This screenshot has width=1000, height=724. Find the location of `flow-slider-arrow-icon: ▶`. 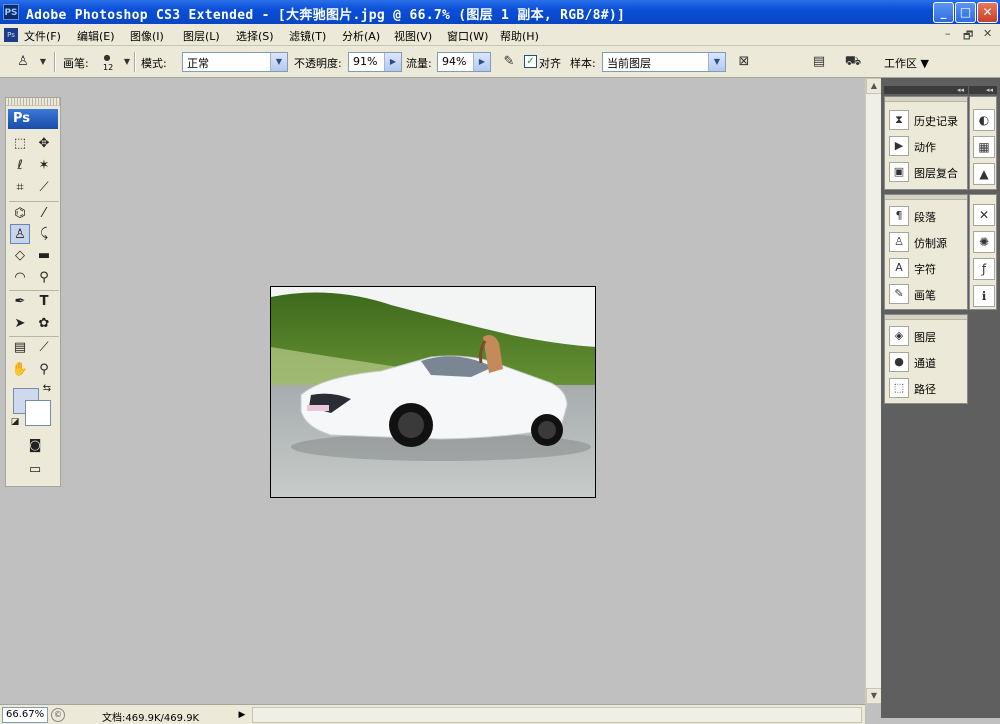

flow-slider-arrow-icon: ▶ is located at coordinates (481, 62).